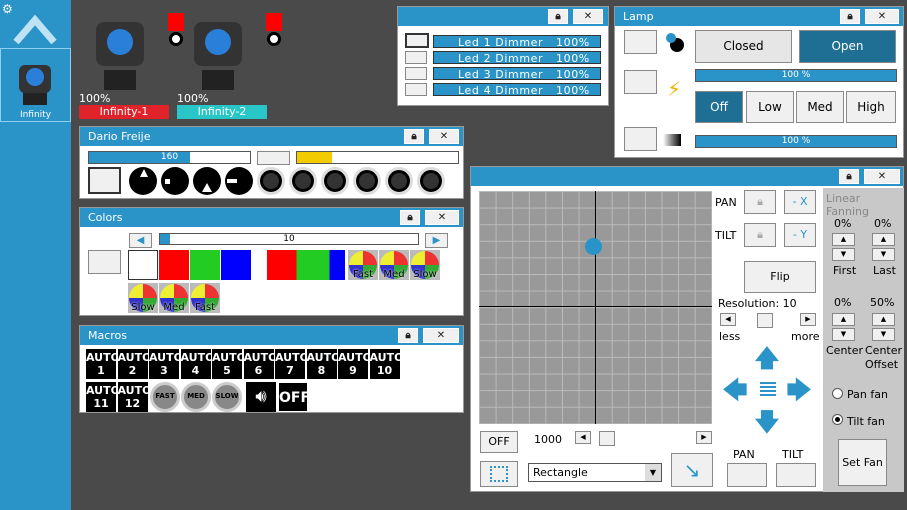  What do you see at coordinates (843, 239) in the screenshot?
I see `first-up-button: ▲` at bounding box center [843, 239].